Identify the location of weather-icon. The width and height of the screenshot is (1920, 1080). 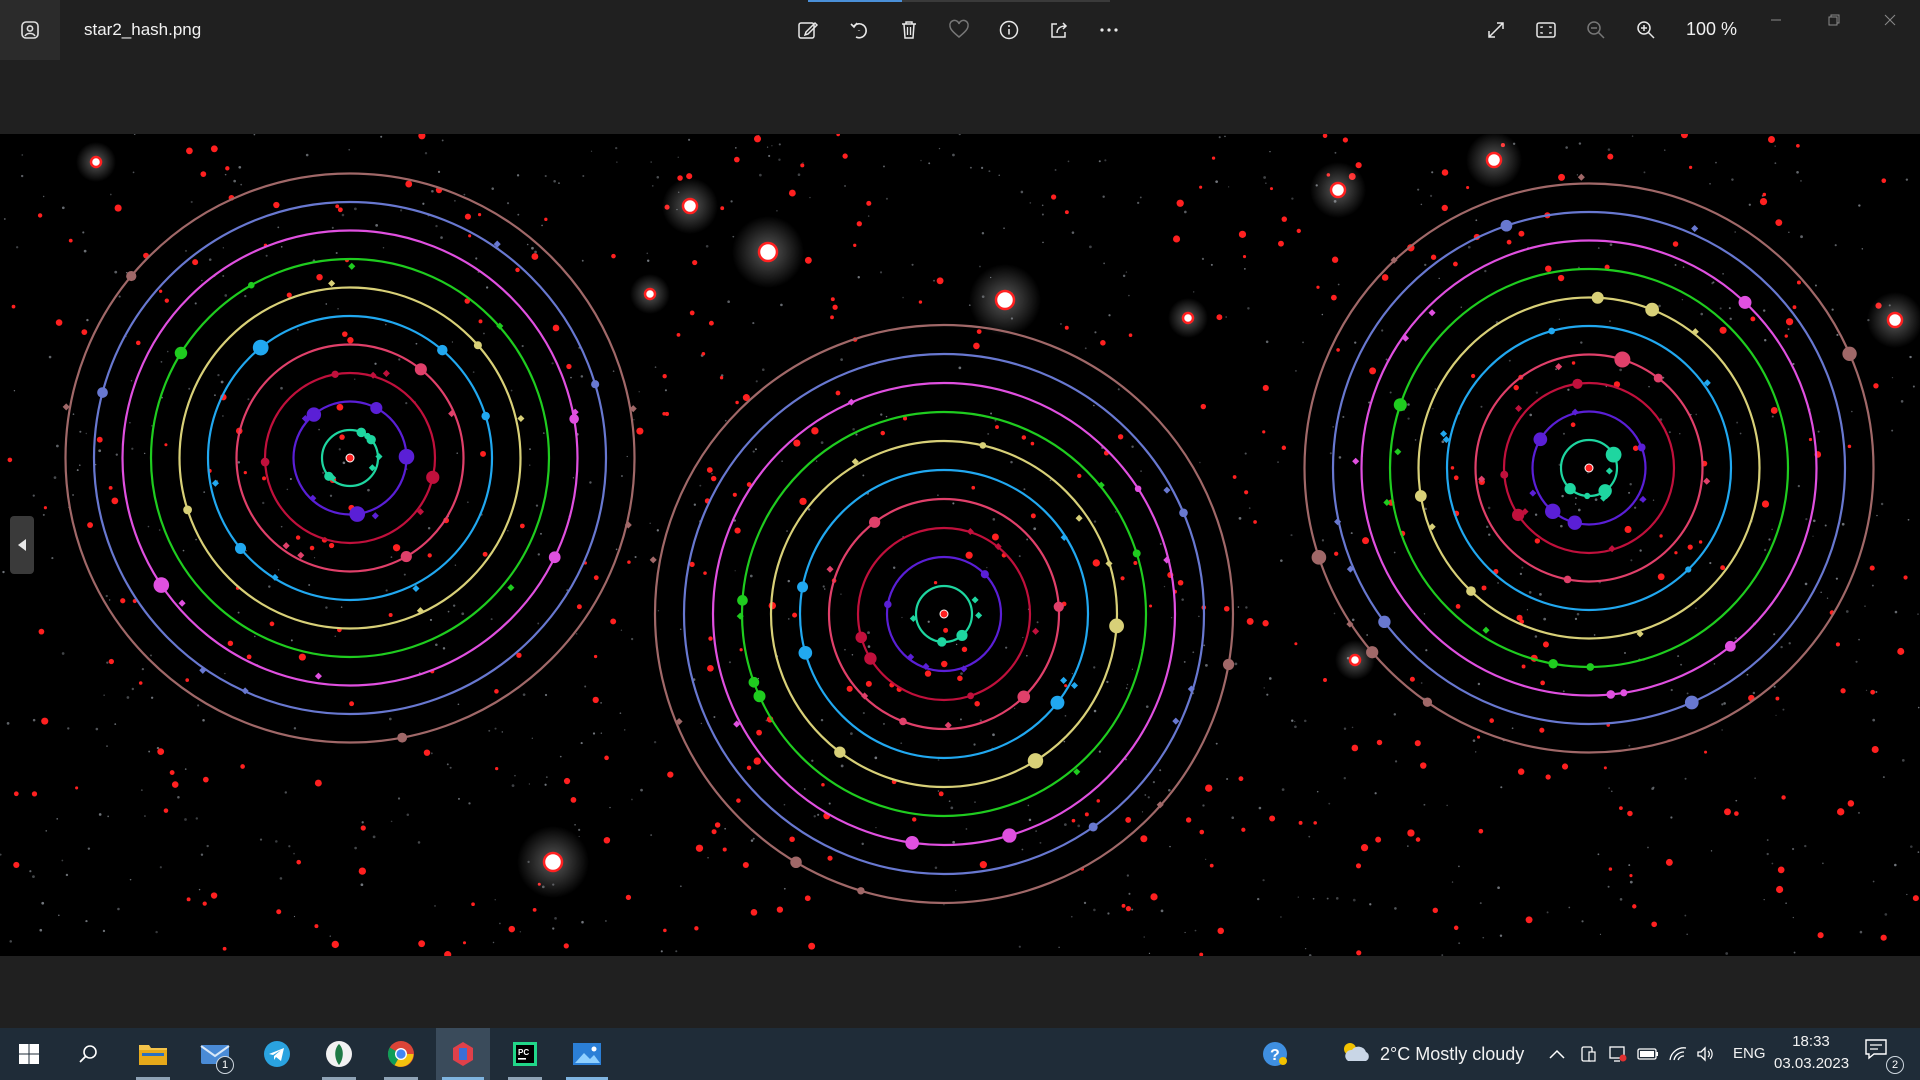
(1356, 1052).